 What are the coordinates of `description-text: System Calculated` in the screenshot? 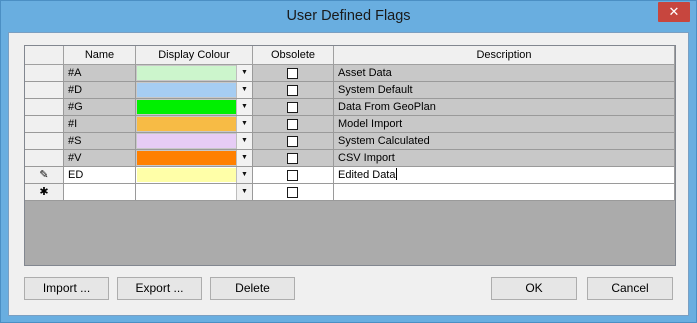 It's located at (384, 141).